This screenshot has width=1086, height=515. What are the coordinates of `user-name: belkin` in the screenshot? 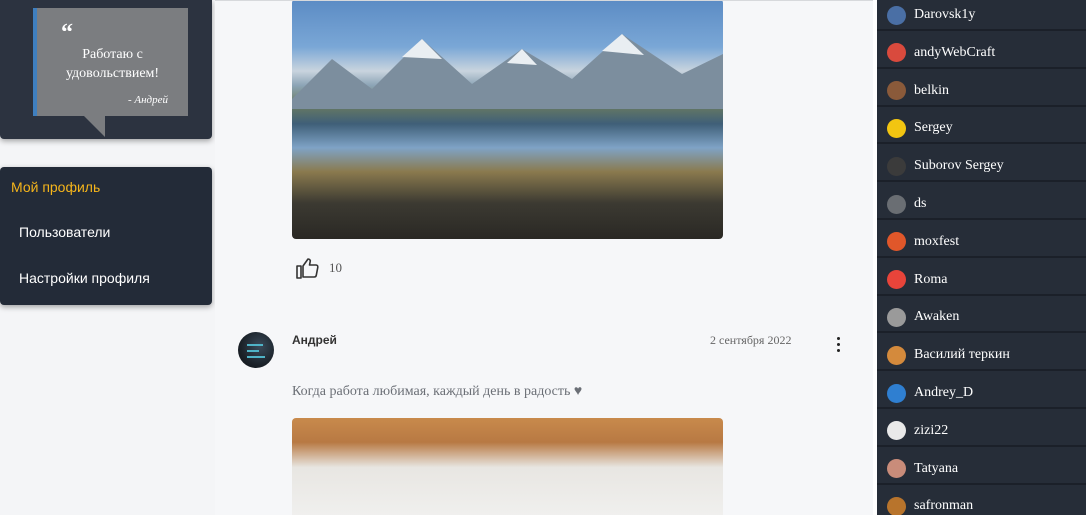 It's located at (931, 90).